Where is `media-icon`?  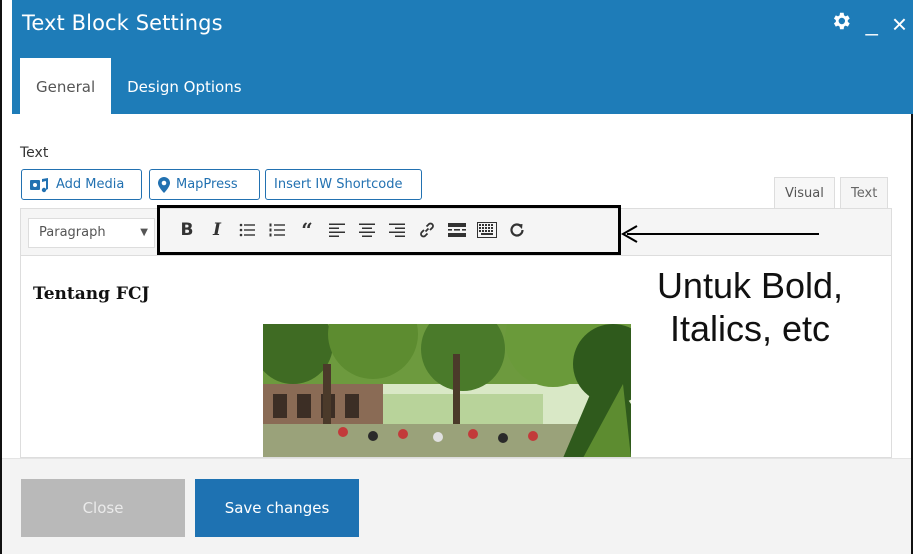 media-icon is located at coordinates (39, 184).